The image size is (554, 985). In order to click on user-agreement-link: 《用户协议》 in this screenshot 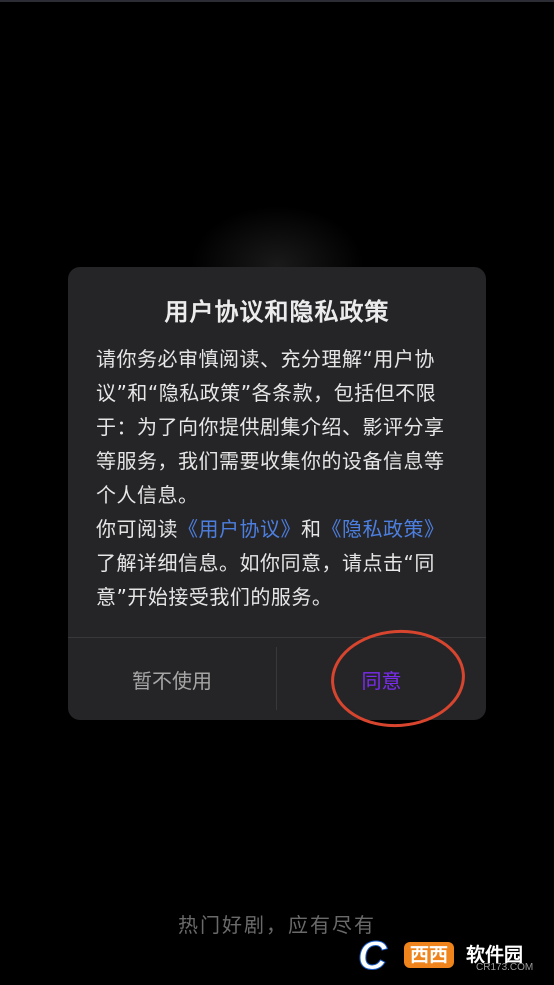, I will do `click(239, 529)`.